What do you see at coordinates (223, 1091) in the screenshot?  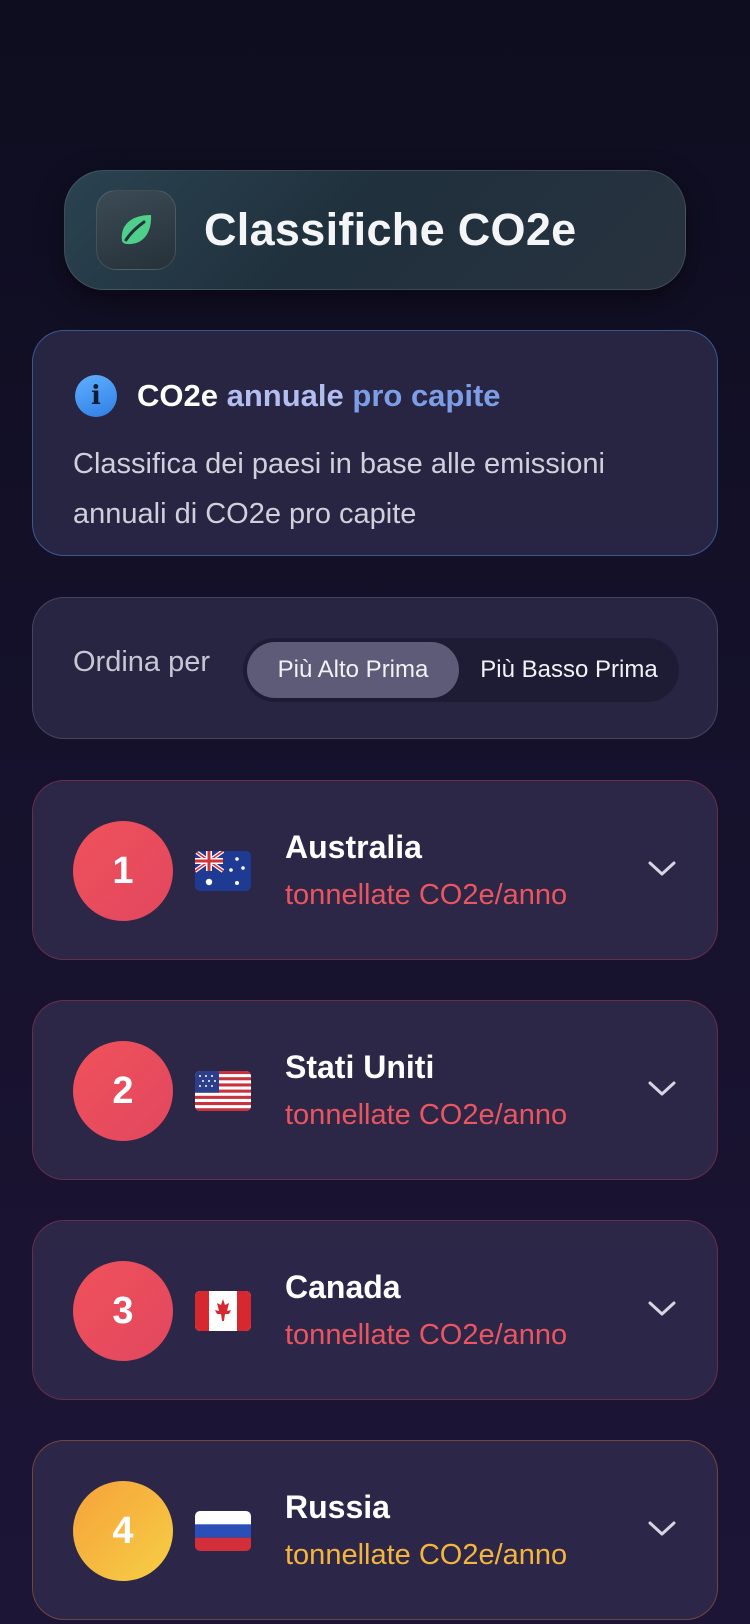 I see `usa-flag-icon` at bounding box center [223, 1091].